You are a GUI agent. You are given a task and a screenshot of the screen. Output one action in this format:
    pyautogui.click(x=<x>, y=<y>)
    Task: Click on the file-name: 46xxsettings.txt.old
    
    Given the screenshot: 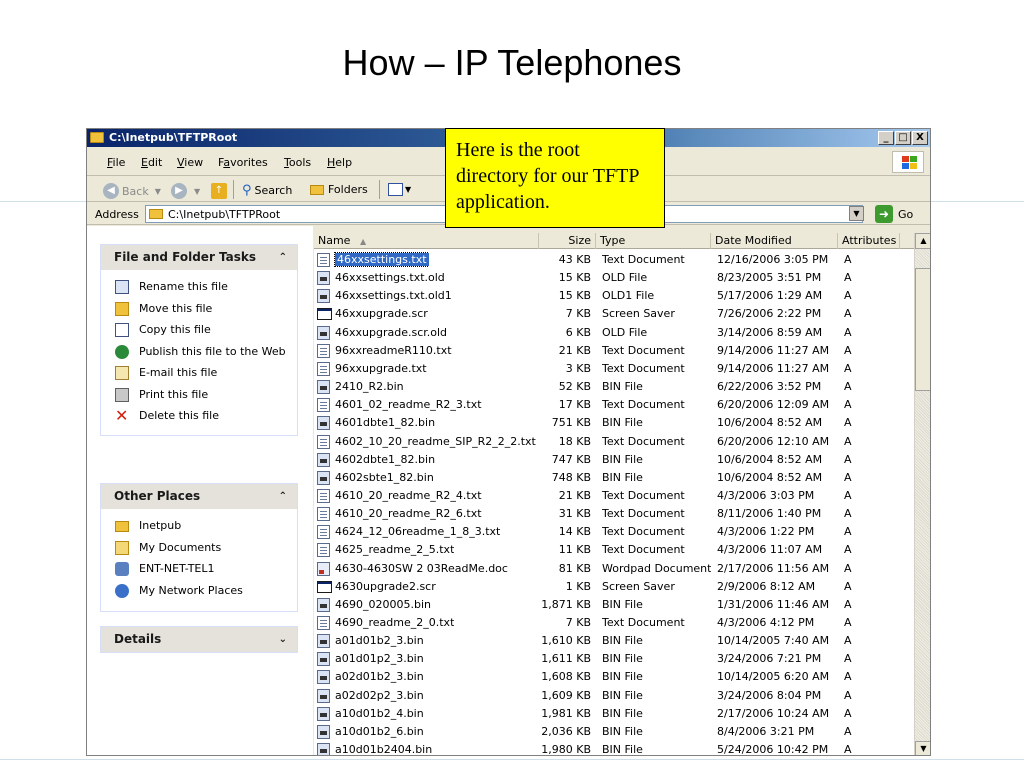 What is the action you would take?
    pyautogui.click(x=390, y=278)
    